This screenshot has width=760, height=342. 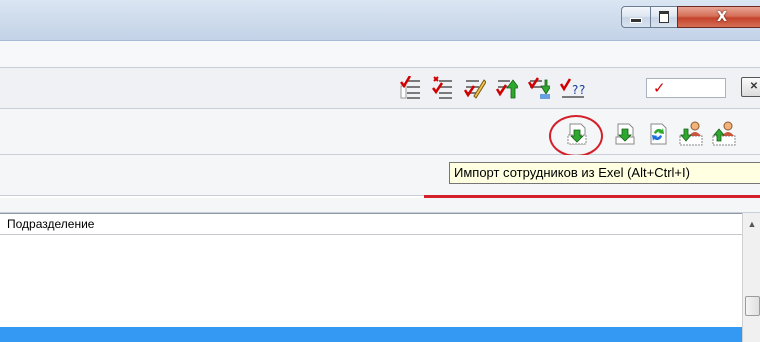 I want to click on import-user-icon, so click(x=691, y=133).